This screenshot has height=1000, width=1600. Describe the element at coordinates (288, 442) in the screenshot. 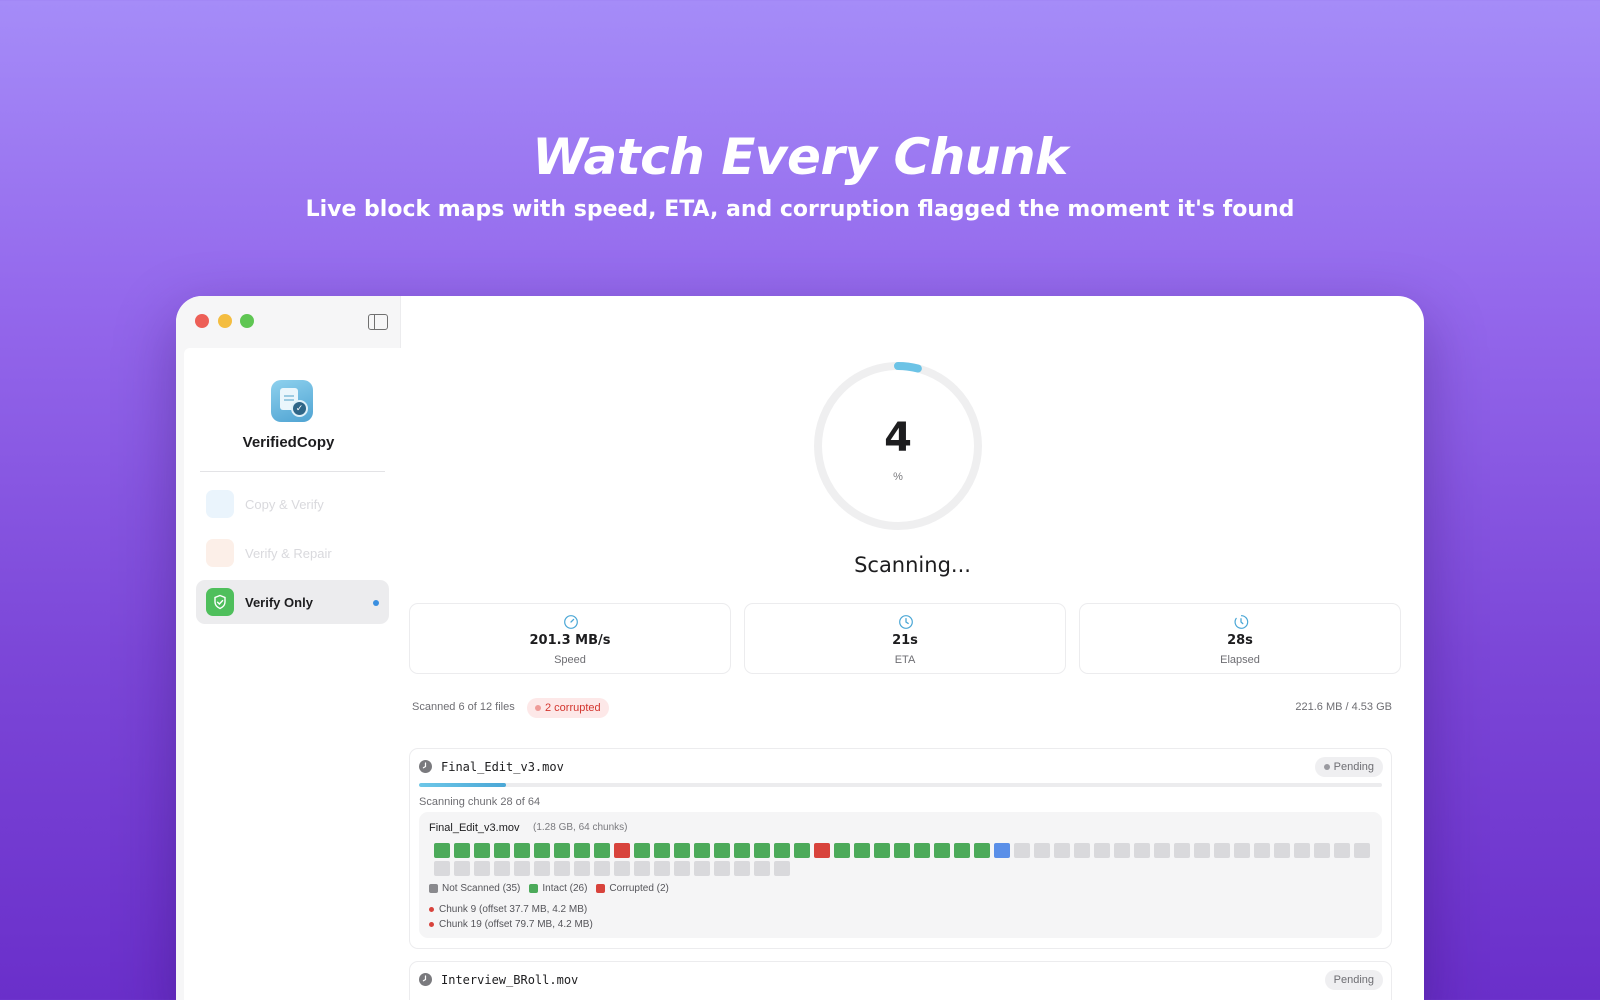

I see `app-name: VerifiedCopy` at that location.